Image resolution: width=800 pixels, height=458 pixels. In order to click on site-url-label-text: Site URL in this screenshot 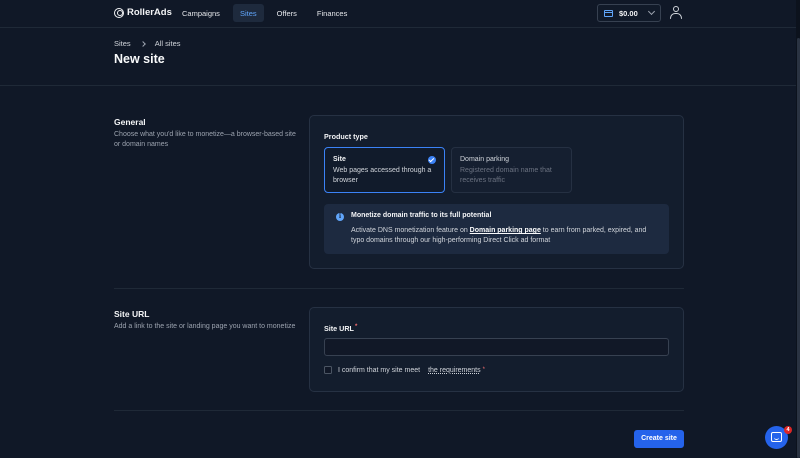, I will do `click(339, 328)`.